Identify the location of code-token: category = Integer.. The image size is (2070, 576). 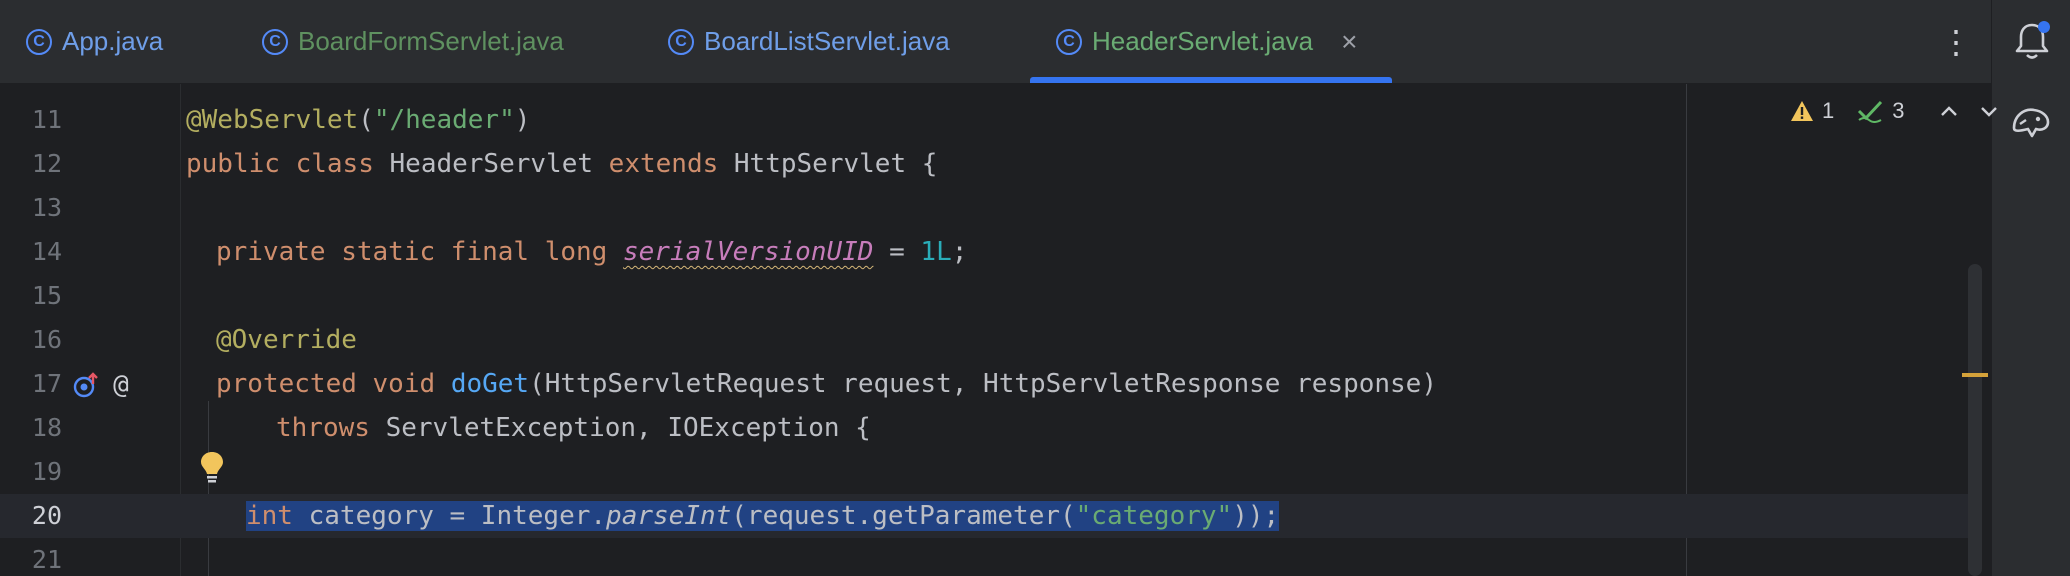
(449, 516).